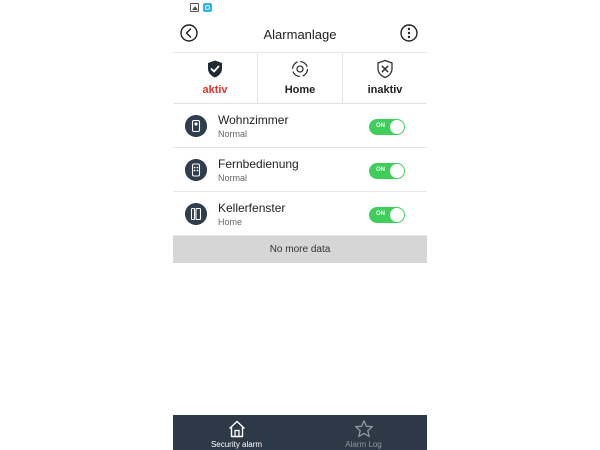 This screenshot has height=450, width=600. What do you see at coordinates (236, 444) in the screenshot?
I see `tab-label: Security alarm` at bounding box center [236, 444].